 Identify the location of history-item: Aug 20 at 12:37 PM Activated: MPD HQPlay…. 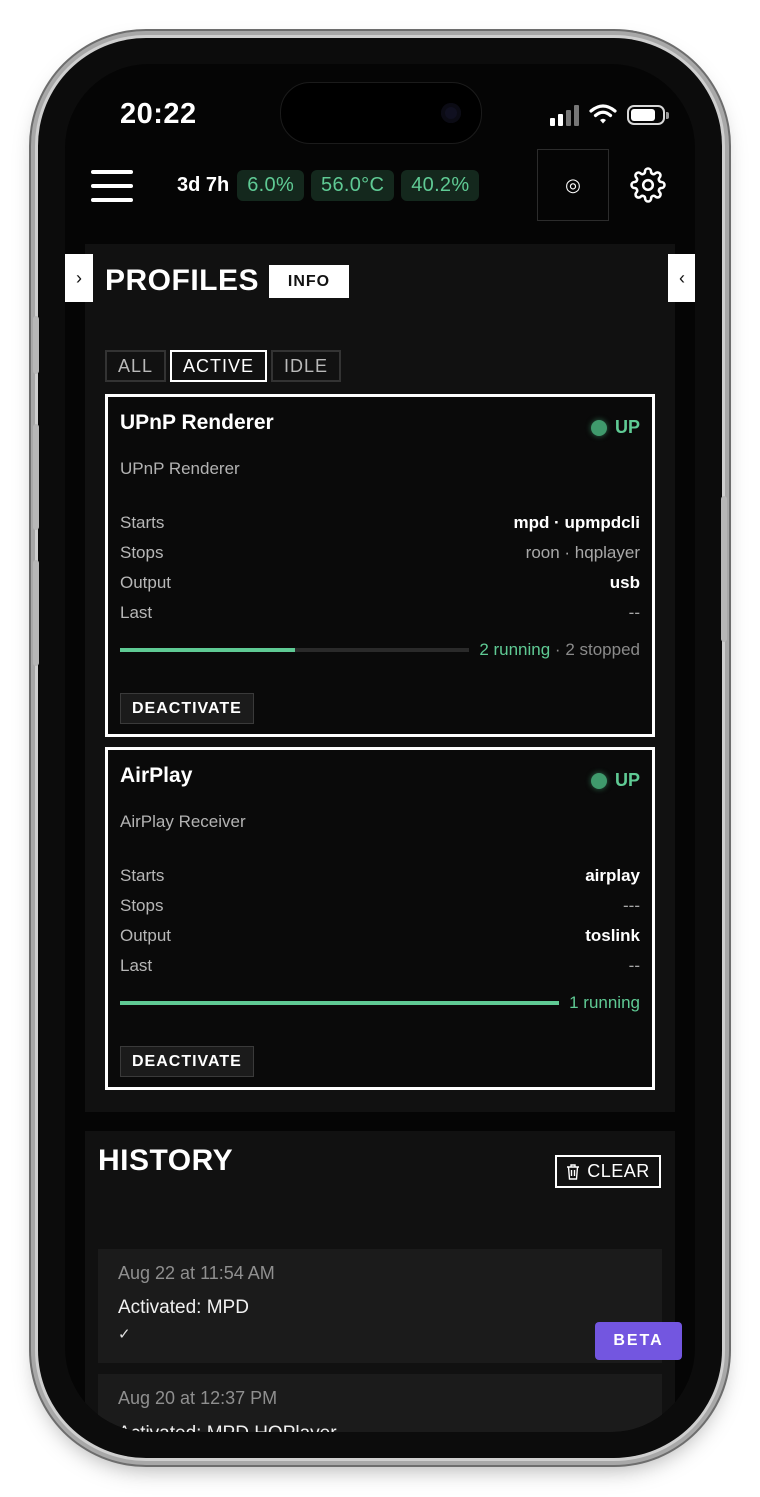
(380, 1403).